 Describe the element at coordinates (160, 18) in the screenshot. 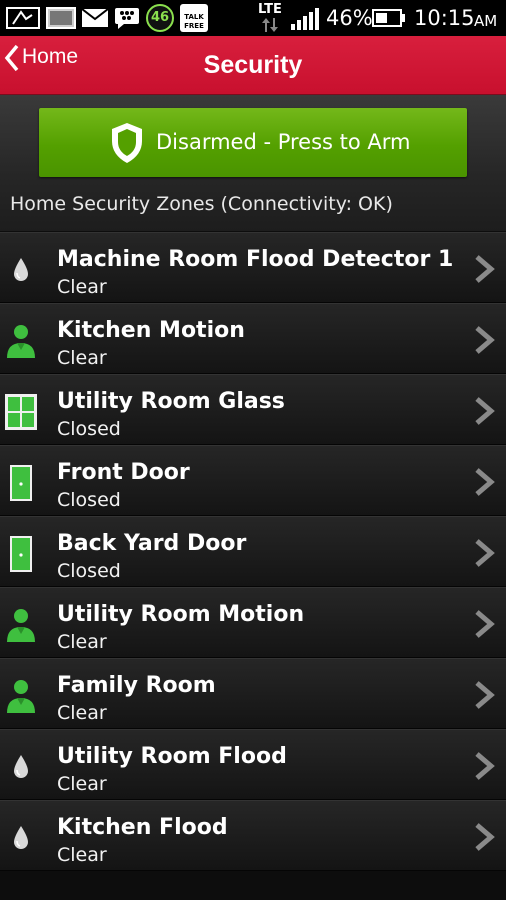

I see `badge-icon: 46` at that location.